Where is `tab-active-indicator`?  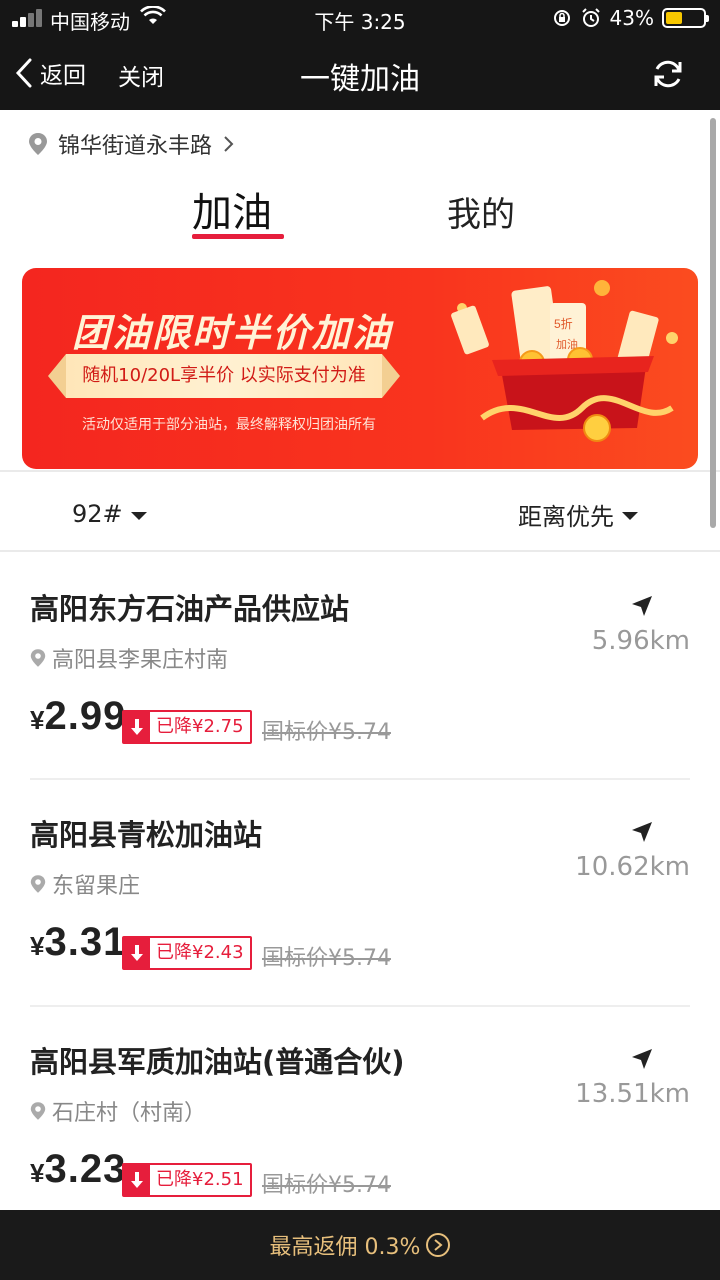
tab-active-indicator is located at coordinates (238, 236).